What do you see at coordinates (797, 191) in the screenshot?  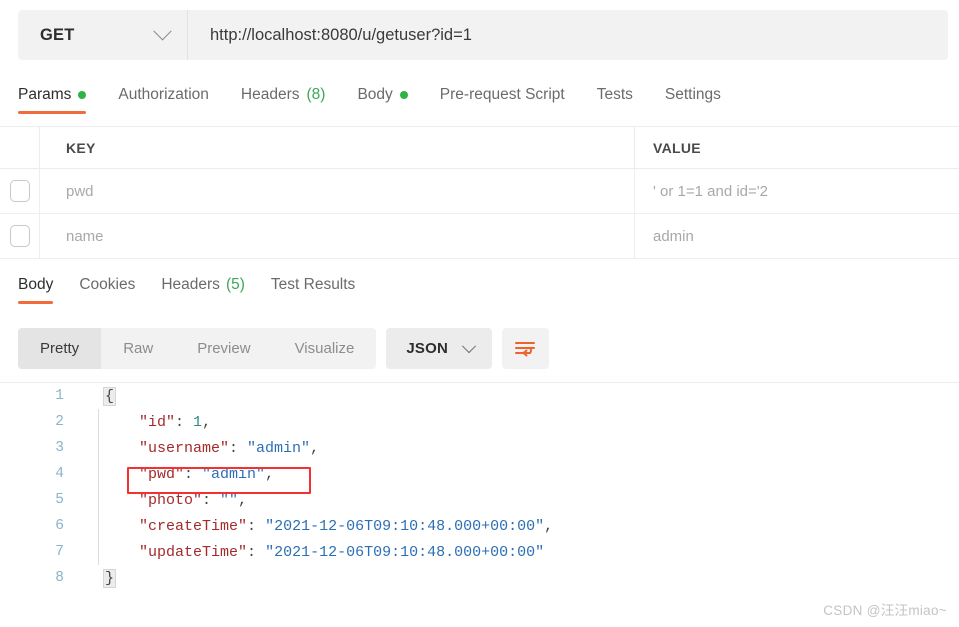 I see `param-value-input: ' or 1=1 and id='2` at bounding box center [797, 191].